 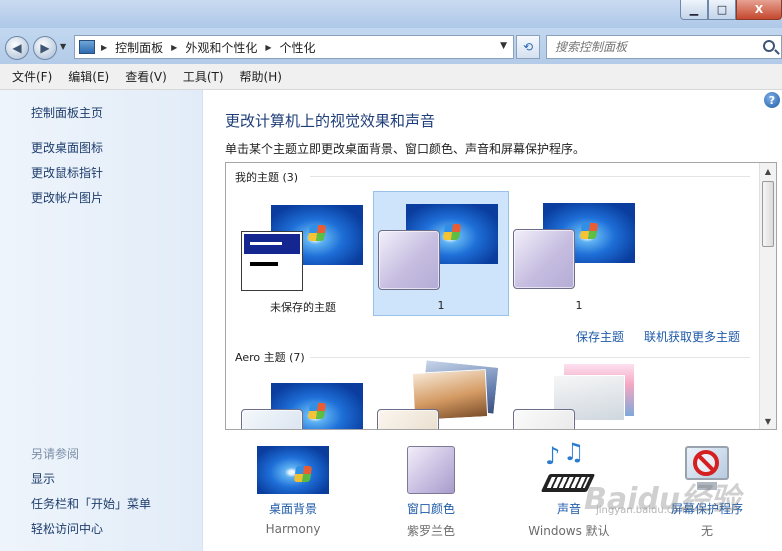 I want to click on scroll-down-icon: ▼, so click(x=768, y=421).